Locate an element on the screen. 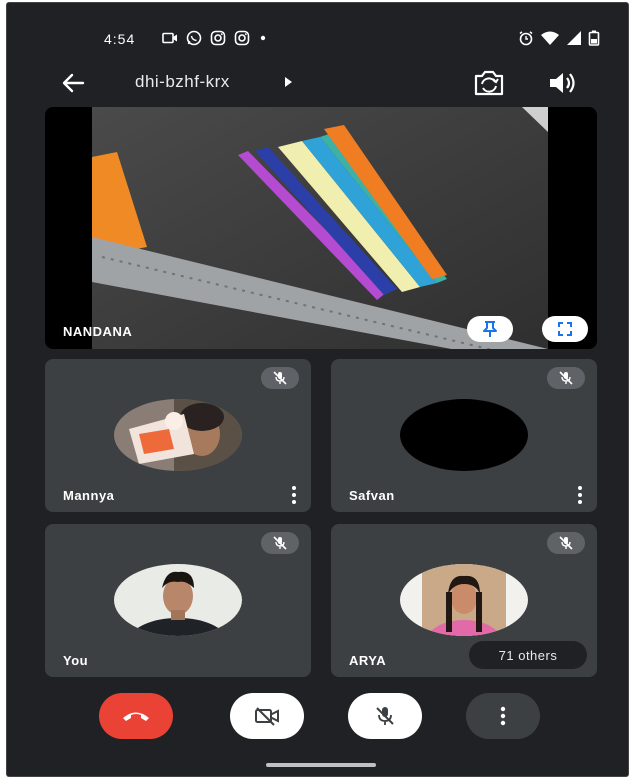 Image resolution: width=635 pixels, height=784 pixels. caret-right-icon is located at coordinates (288, 82).